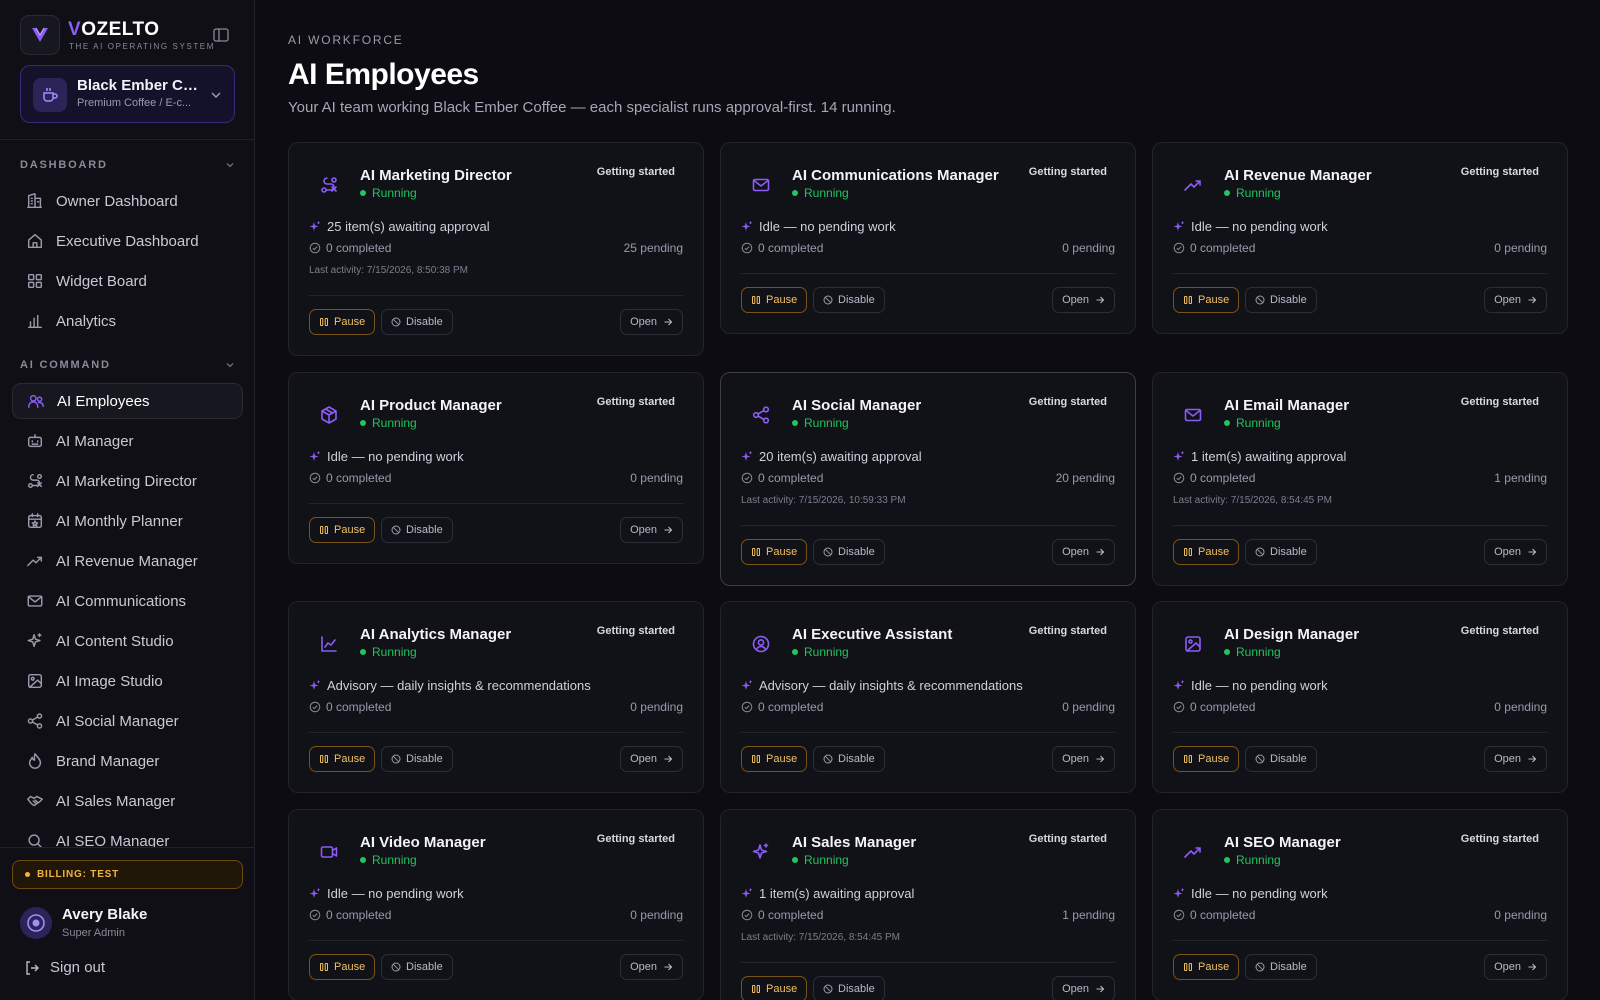  What do you see at coordinates (127, 241) in the screenshot?
I see `sidebar-item-executive-dashboard: Executive Dashboard` at bounding box center [127, 241].